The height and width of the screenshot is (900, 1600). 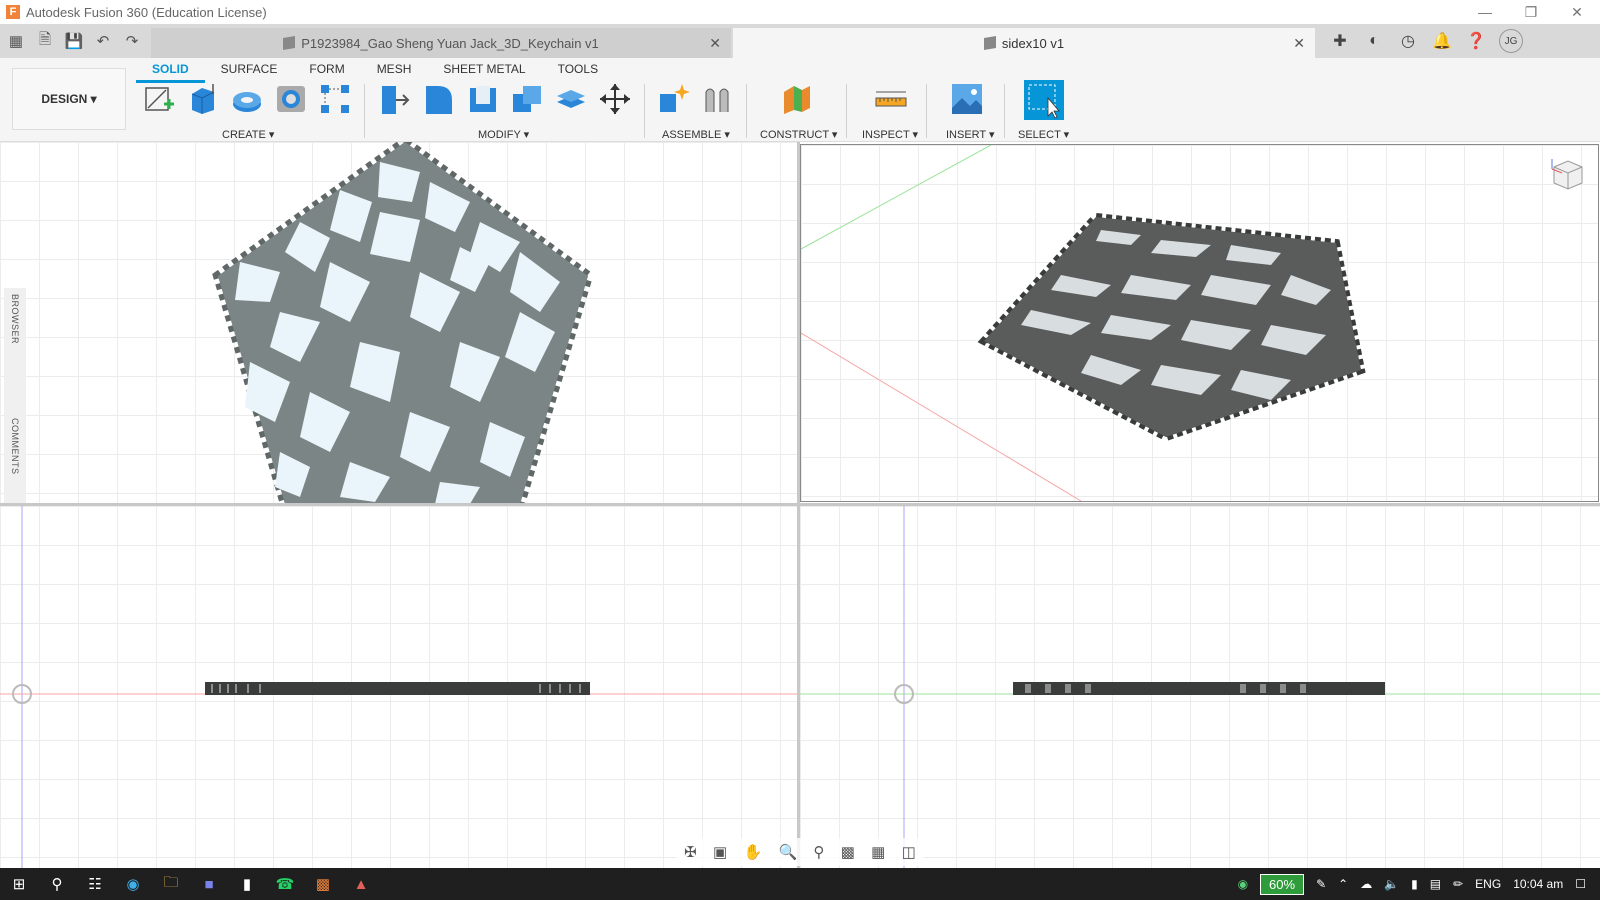 What do you see at coordinates (673, 99) in the screenshot?
I see `new-component-icon` at bounding box center [673, 99].